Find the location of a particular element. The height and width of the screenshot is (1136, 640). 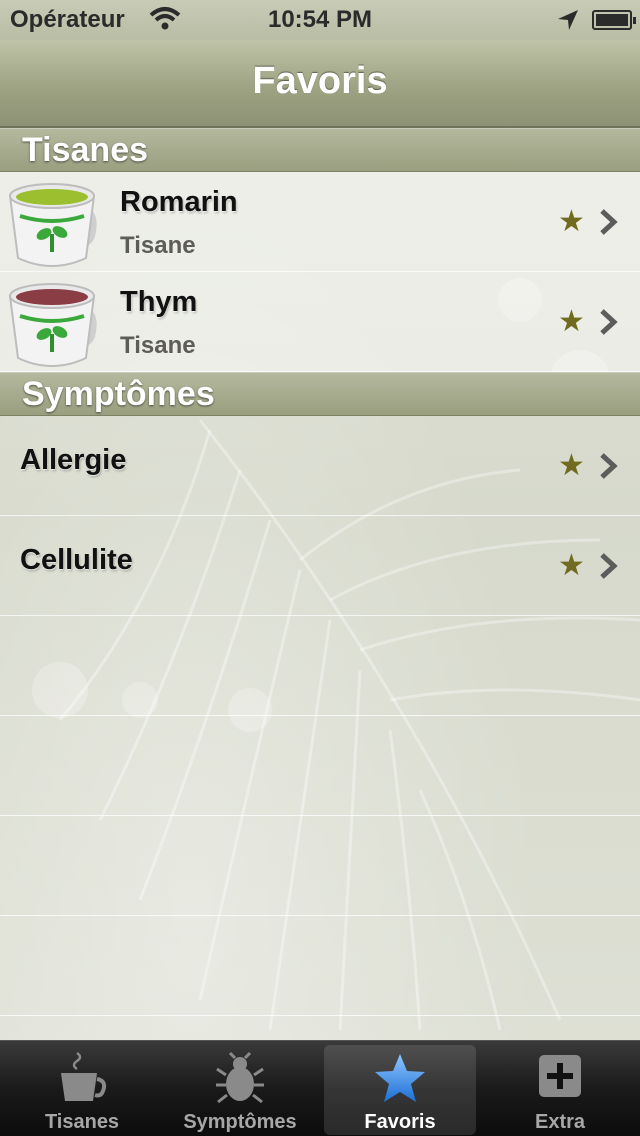

item-title: Allergie is located at coordinates (73, 460).